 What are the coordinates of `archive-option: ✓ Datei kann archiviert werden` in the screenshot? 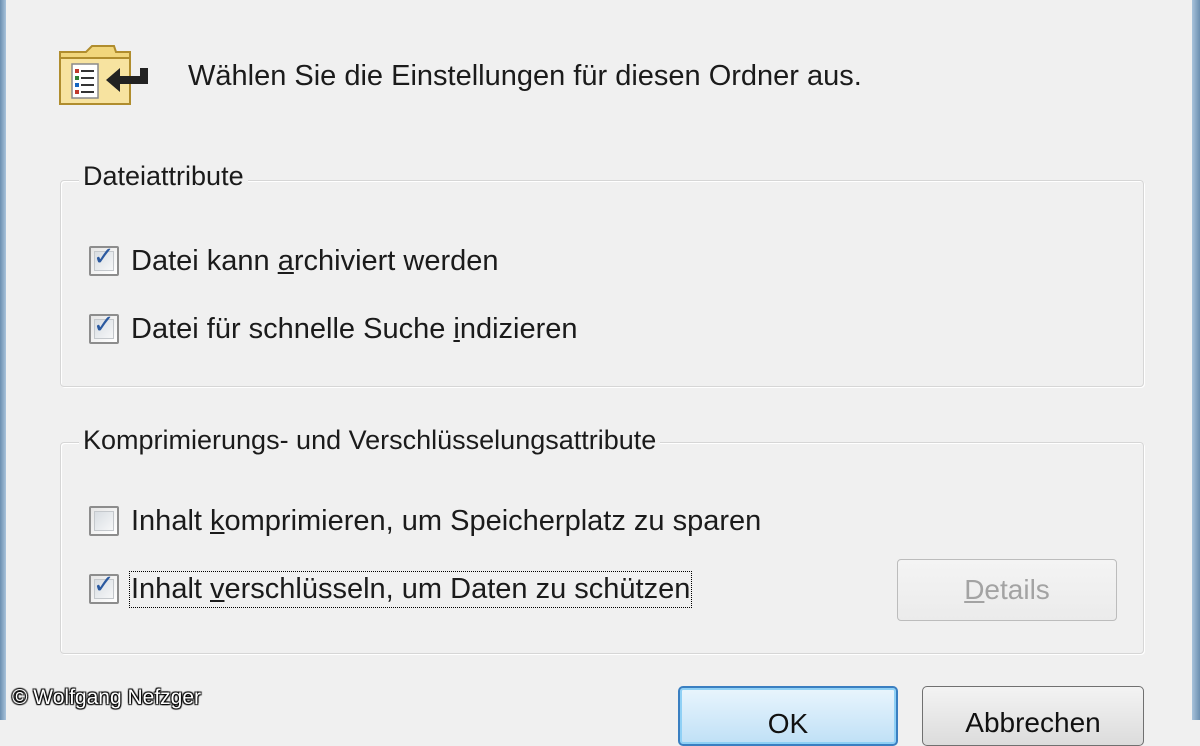 It's located at (294, 261).